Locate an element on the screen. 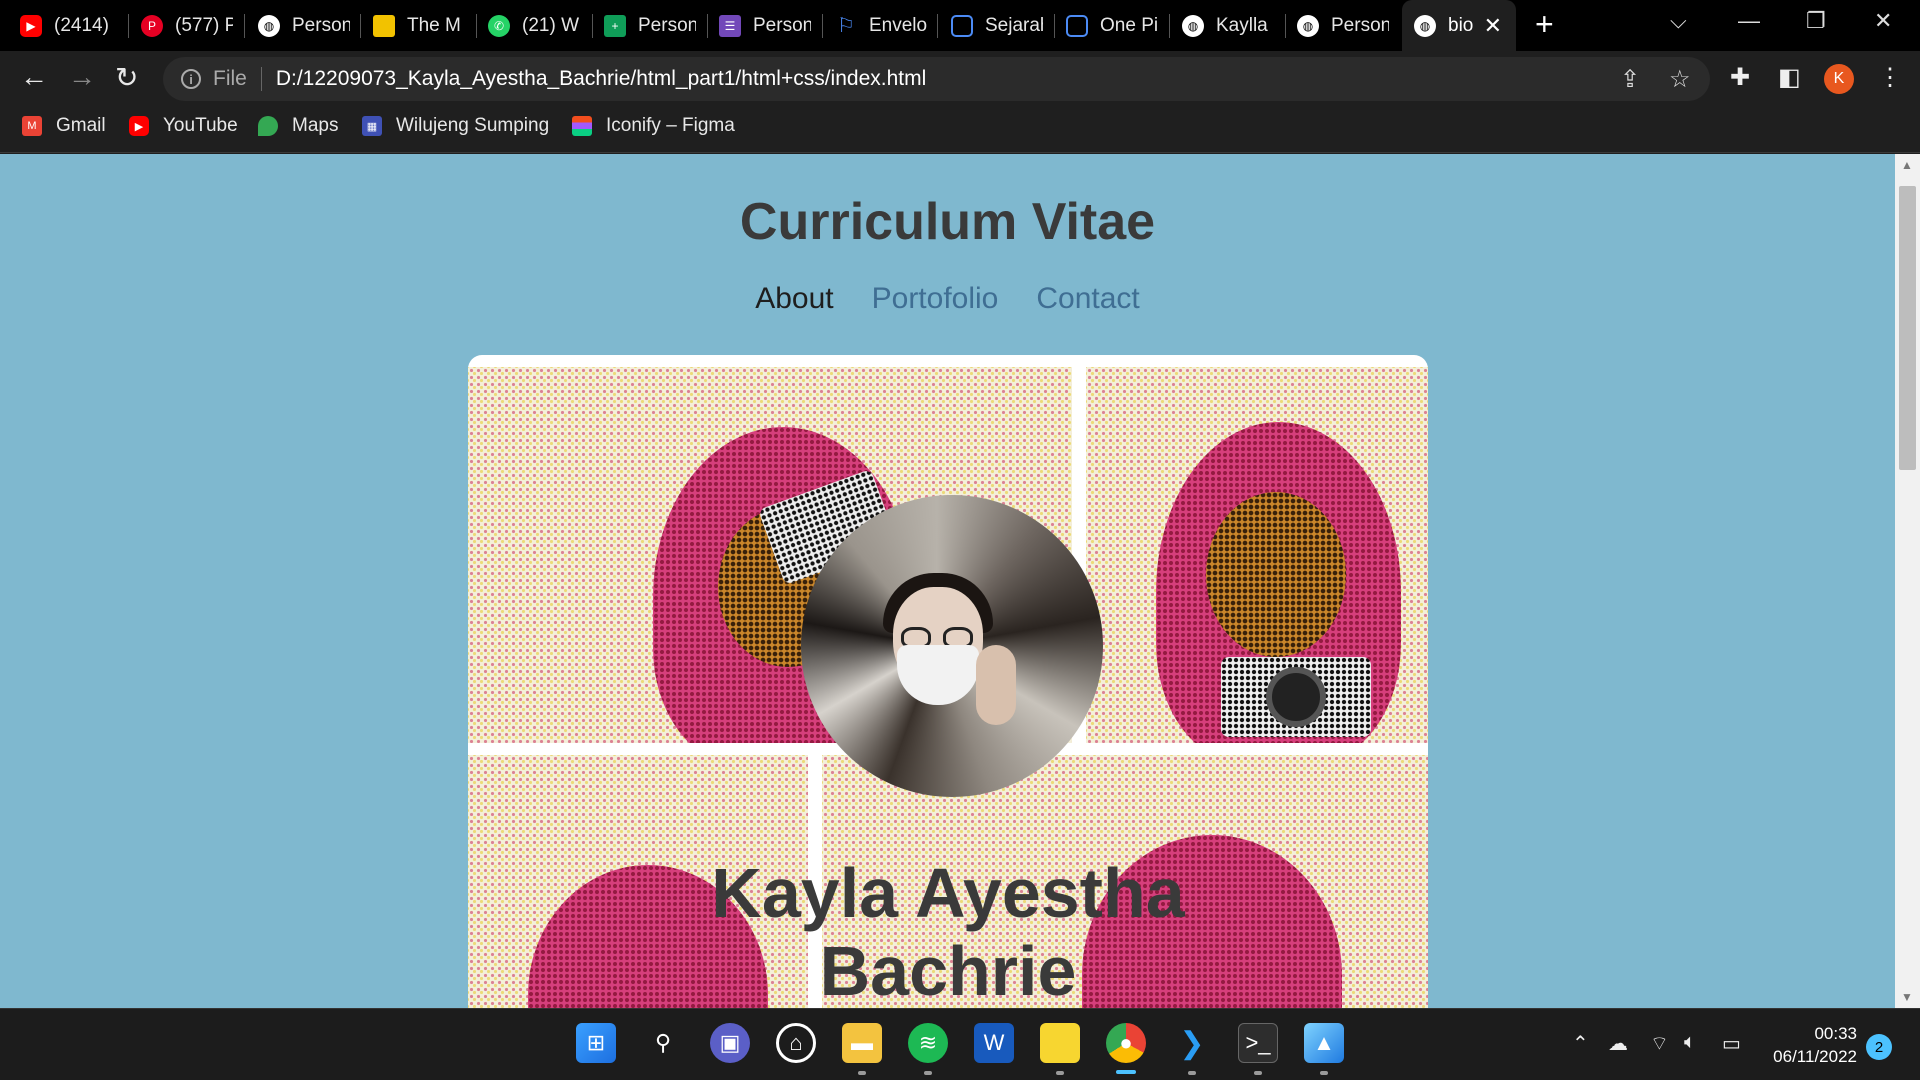  word-icon: W is located at coordinates (994, 1043).